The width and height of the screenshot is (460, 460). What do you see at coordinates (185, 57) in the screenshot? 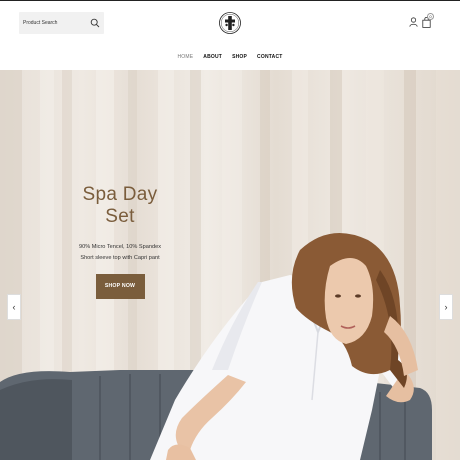
I see `nav-item-home: HOME` at bounding box center [185, 57].